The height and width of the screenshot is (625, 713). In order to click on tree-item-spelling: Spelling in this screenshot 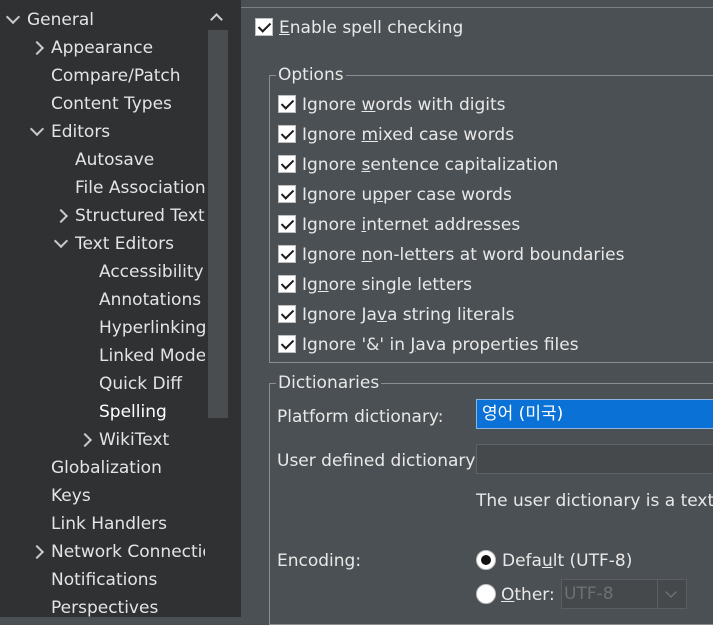, I will do `click(102, 412)`.